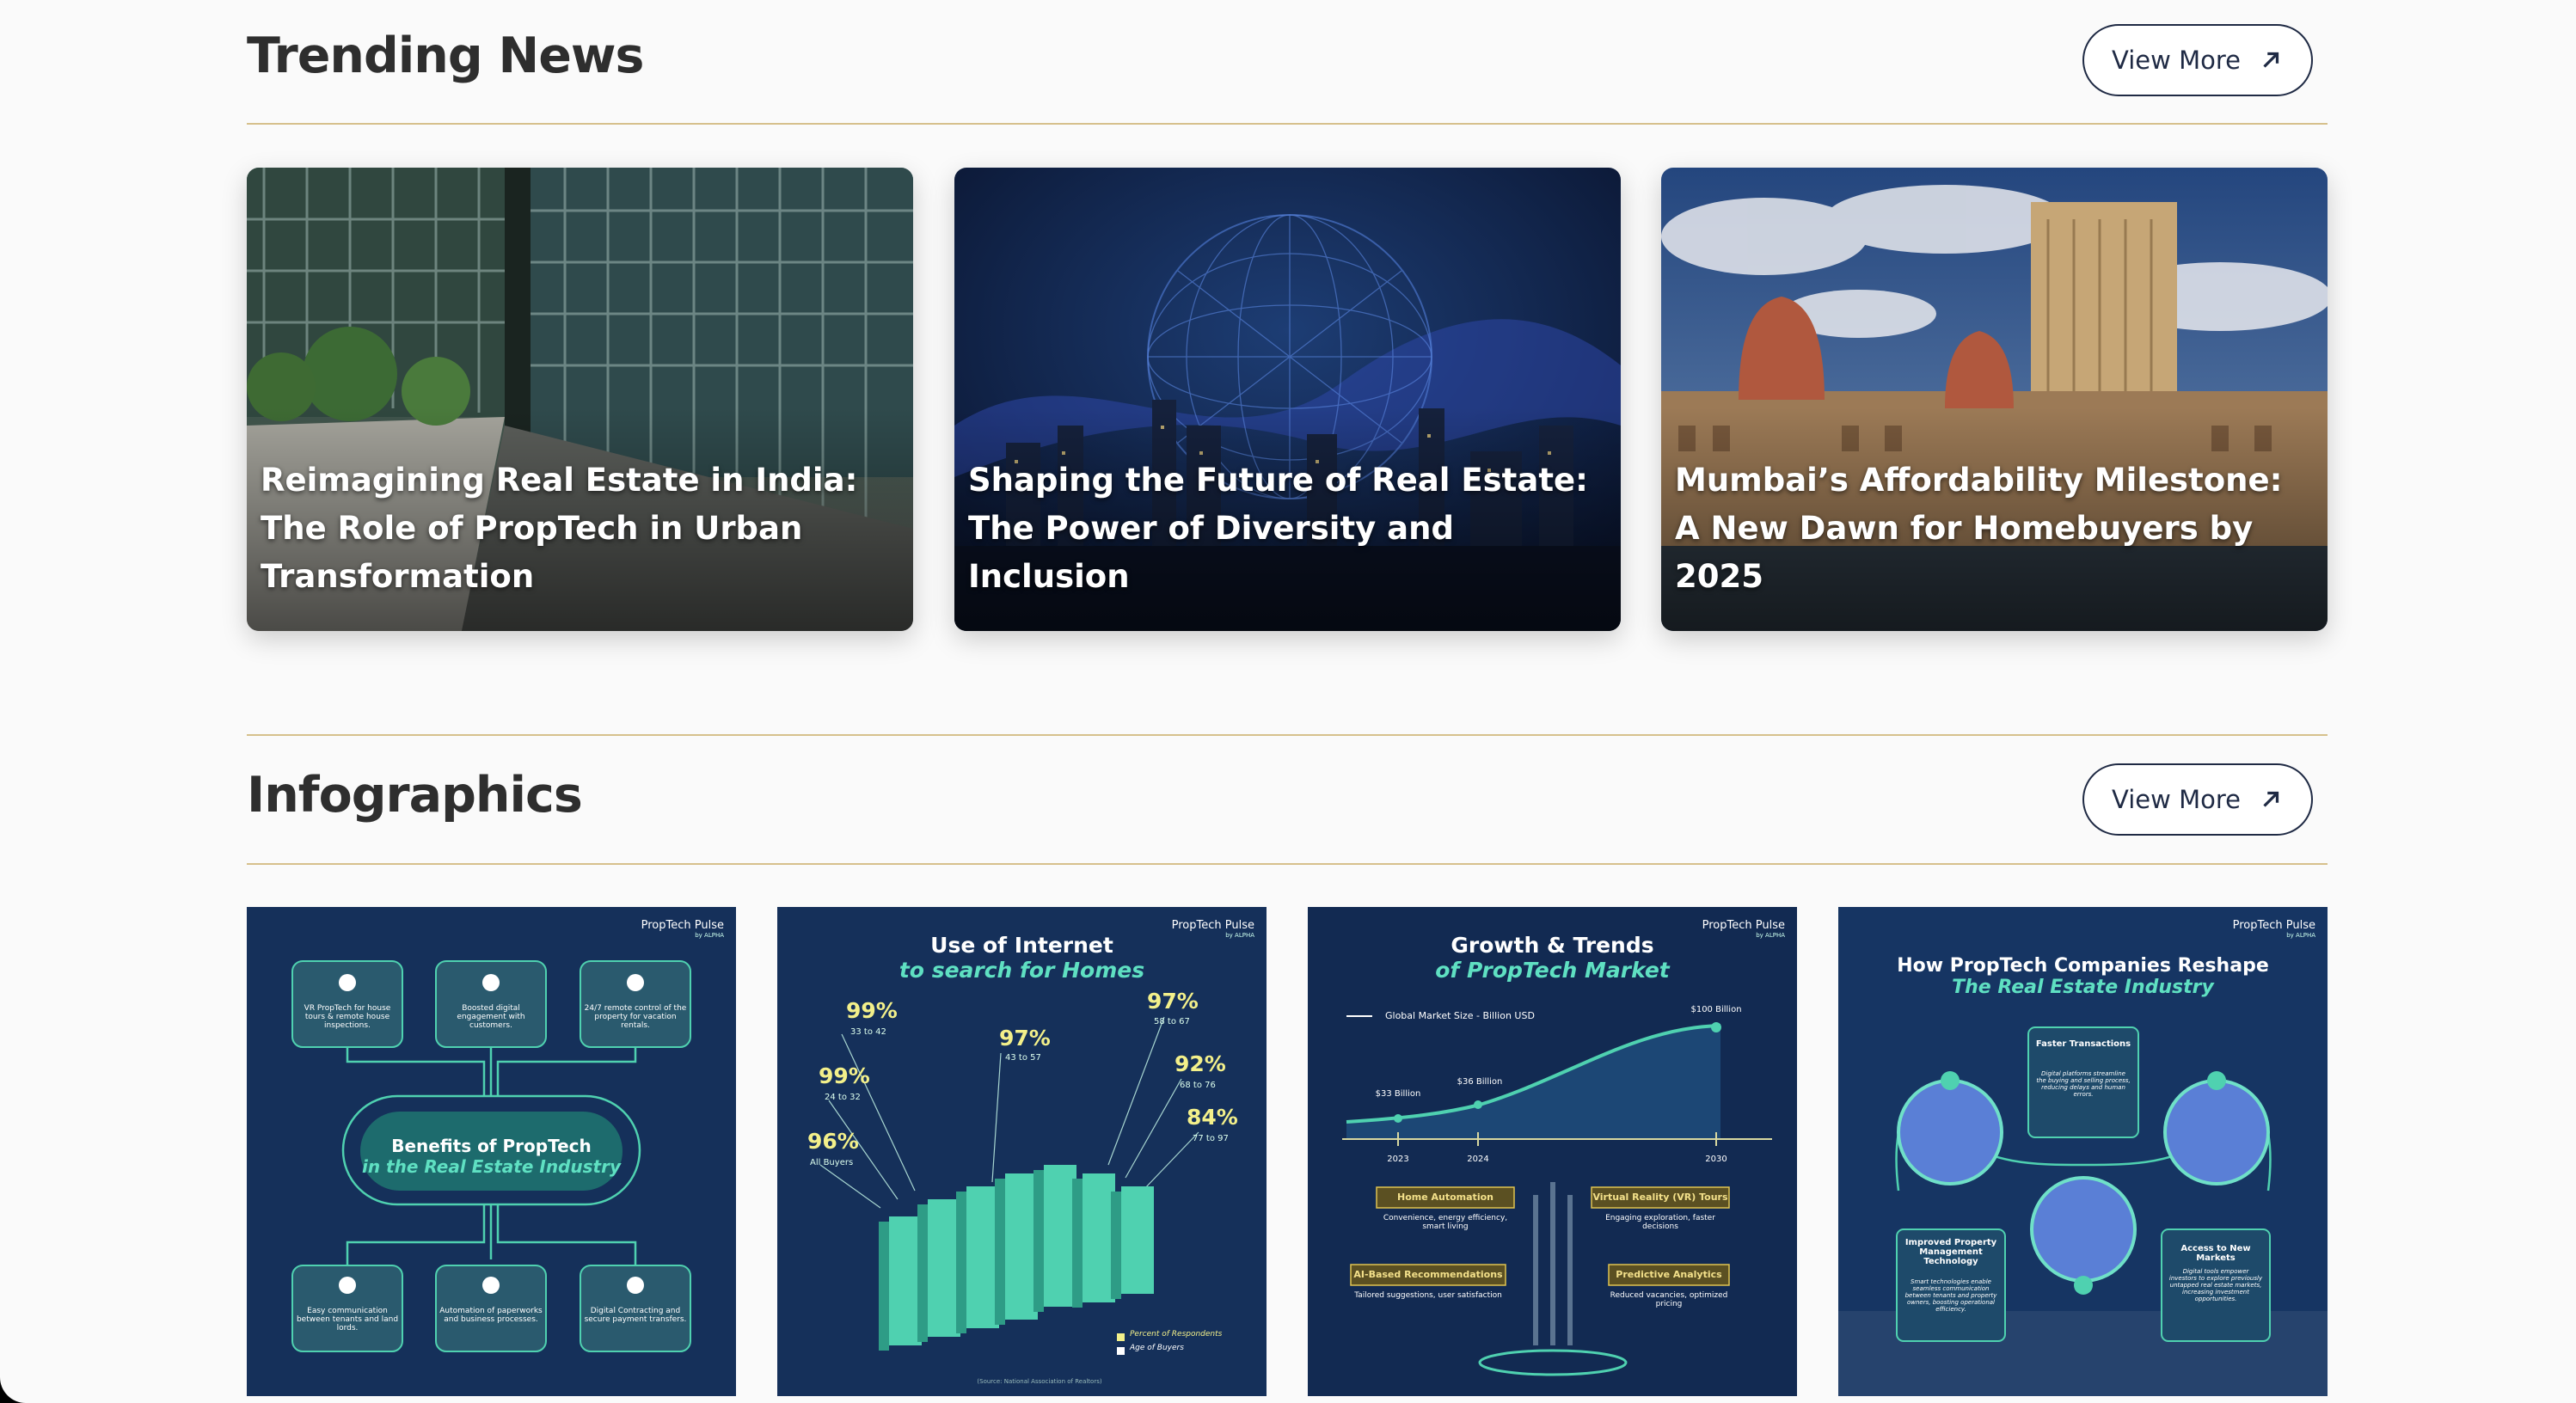 The width and height of the screenshot is (2576, 1403). Describe the element at coordinates (1660, 1197) in the screenshot. I see `trend-name: Virtual Reality (VR) Tours` at that location.